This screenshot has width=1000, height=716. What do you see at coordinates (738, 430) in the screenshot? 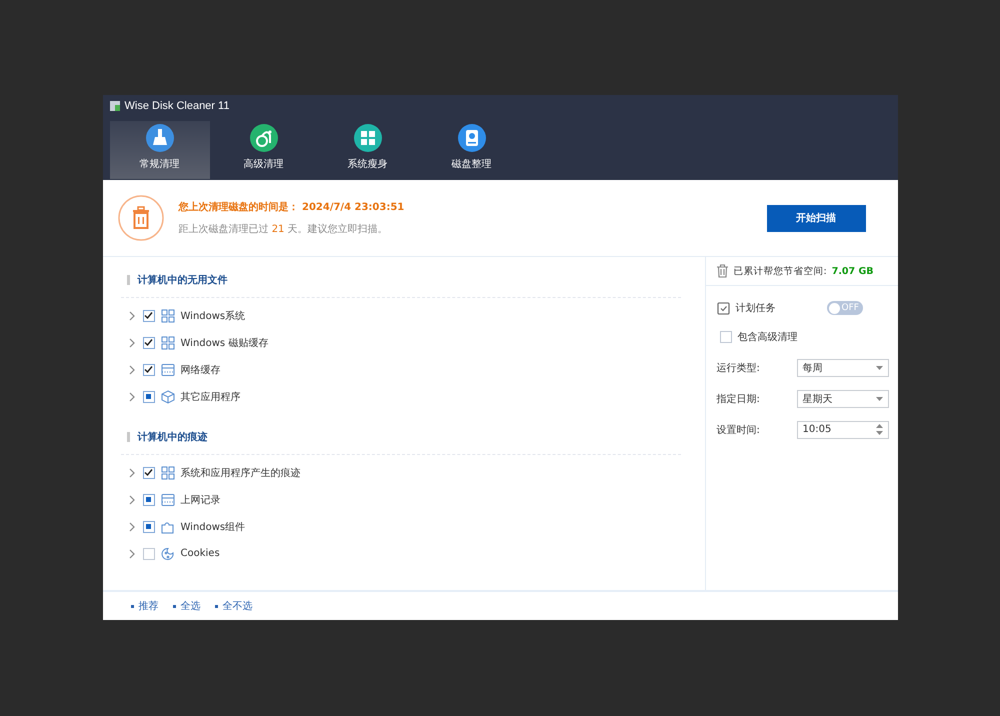
I see `field-label: 设置时间:` at bounding box center [738, 430].